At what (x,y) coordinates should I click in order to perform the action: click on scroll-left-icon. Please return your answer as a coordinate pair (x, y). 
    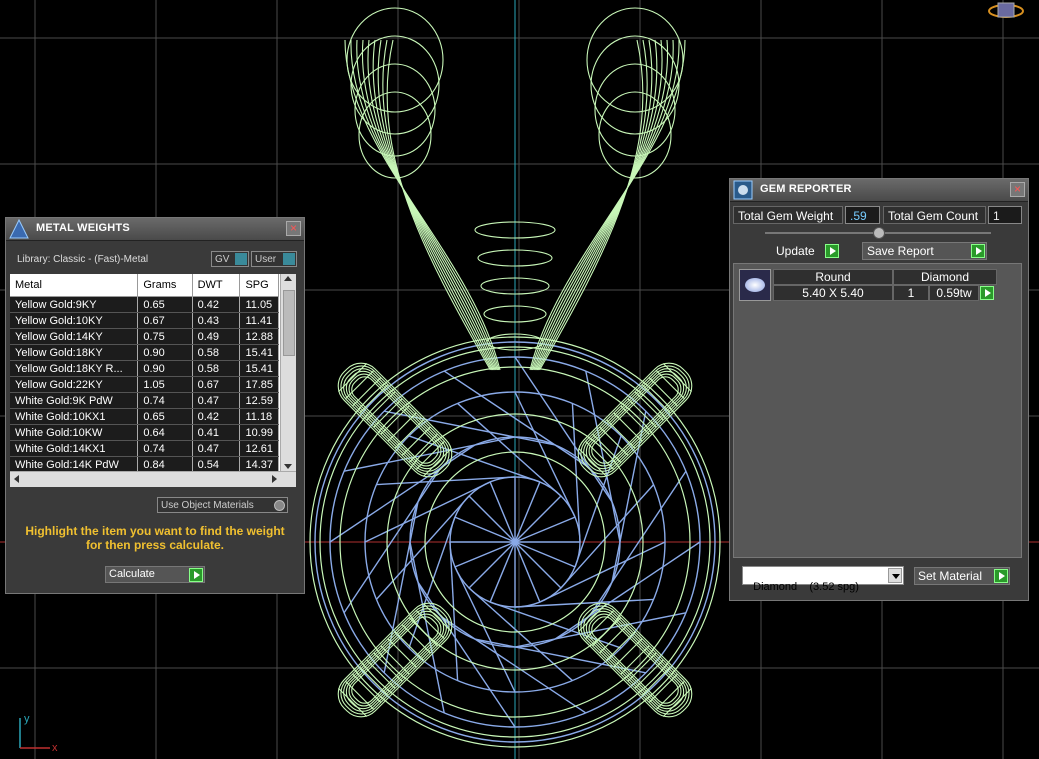
    Looking at the image, I should click on (16, 479).